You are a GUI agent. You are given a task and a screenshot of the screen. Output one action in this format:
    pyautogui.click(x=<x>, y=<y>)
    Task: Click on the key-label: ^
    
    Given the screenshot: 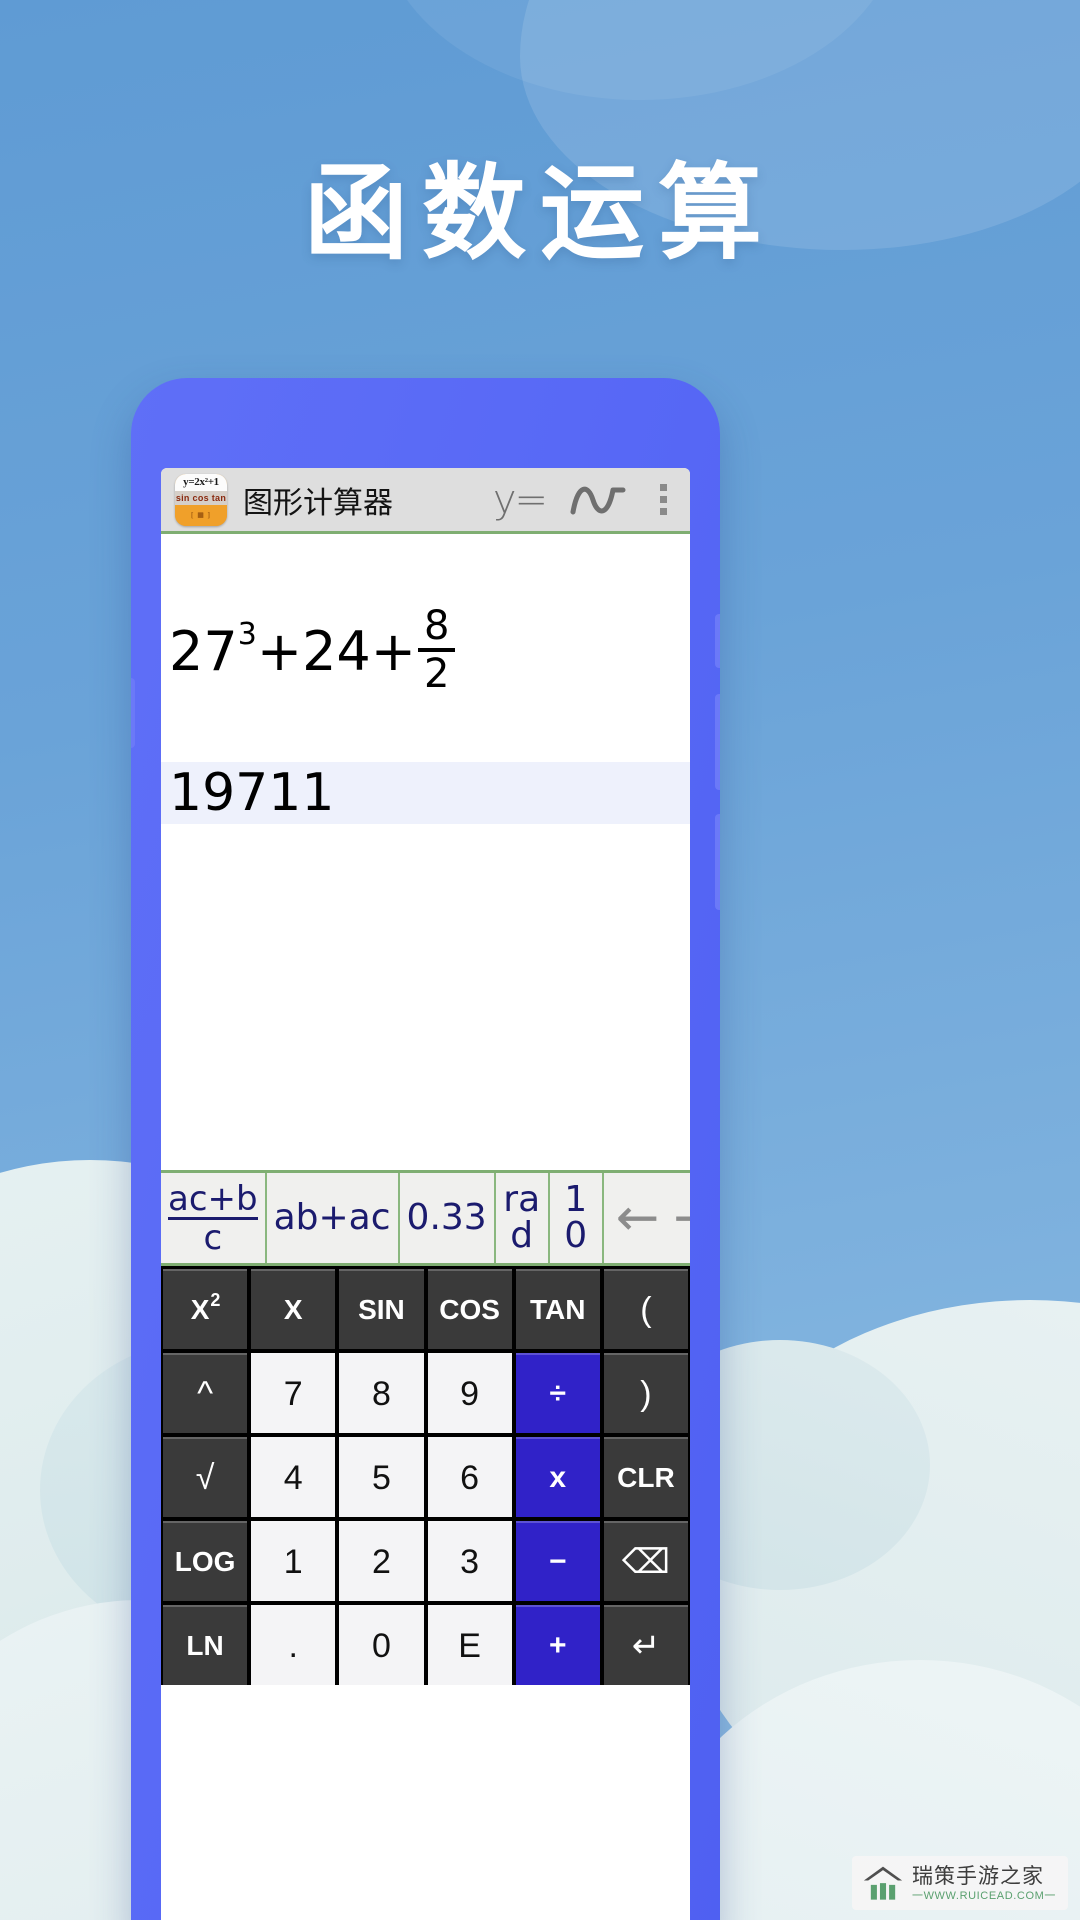 What is the action you would take?
    pyautogui.click(x=205, y=1393)
    